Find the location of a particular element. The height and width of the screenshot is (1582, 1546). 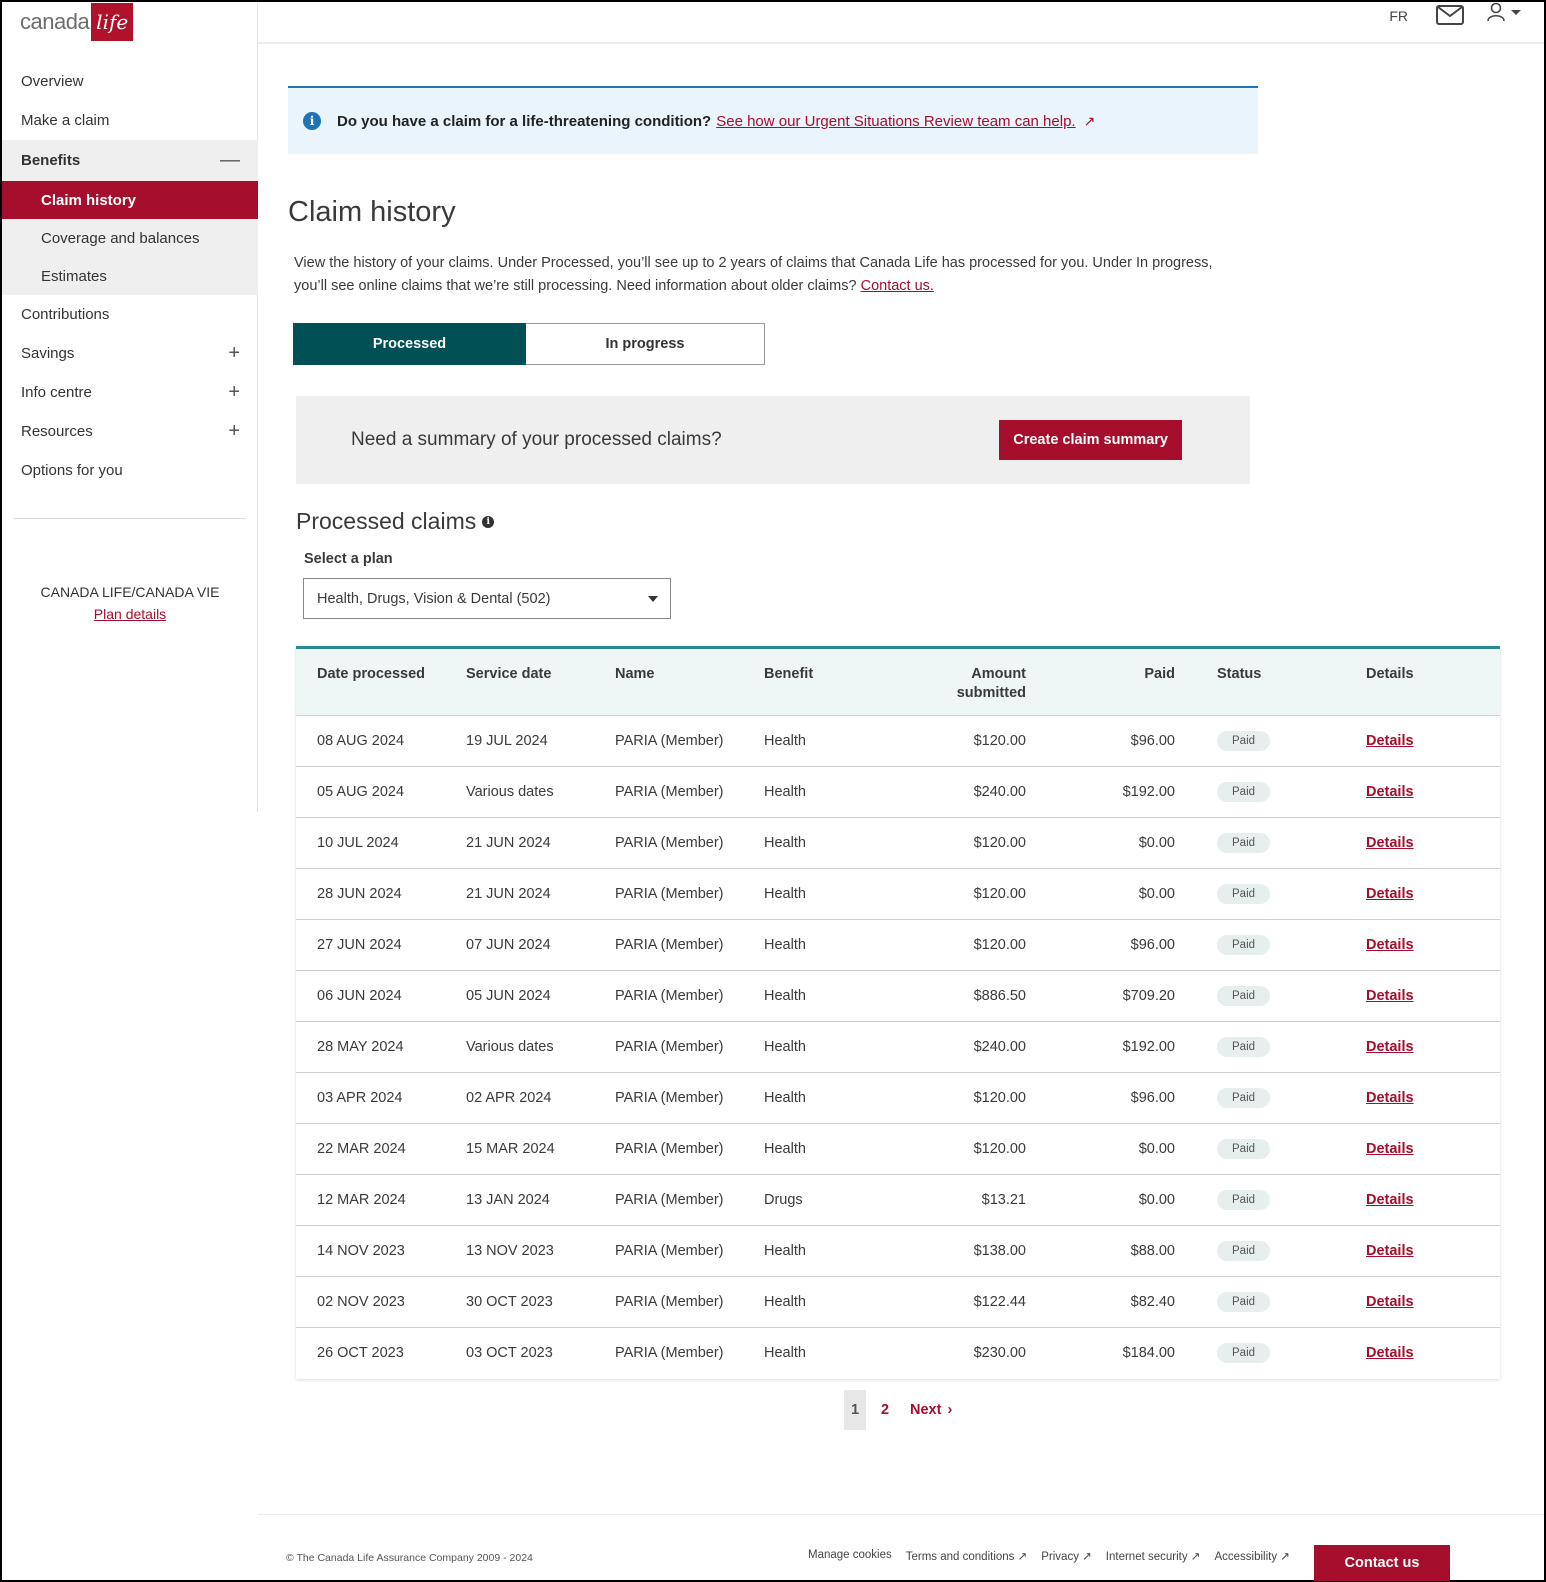

logo: canada life is located at coordinates (77, 22).